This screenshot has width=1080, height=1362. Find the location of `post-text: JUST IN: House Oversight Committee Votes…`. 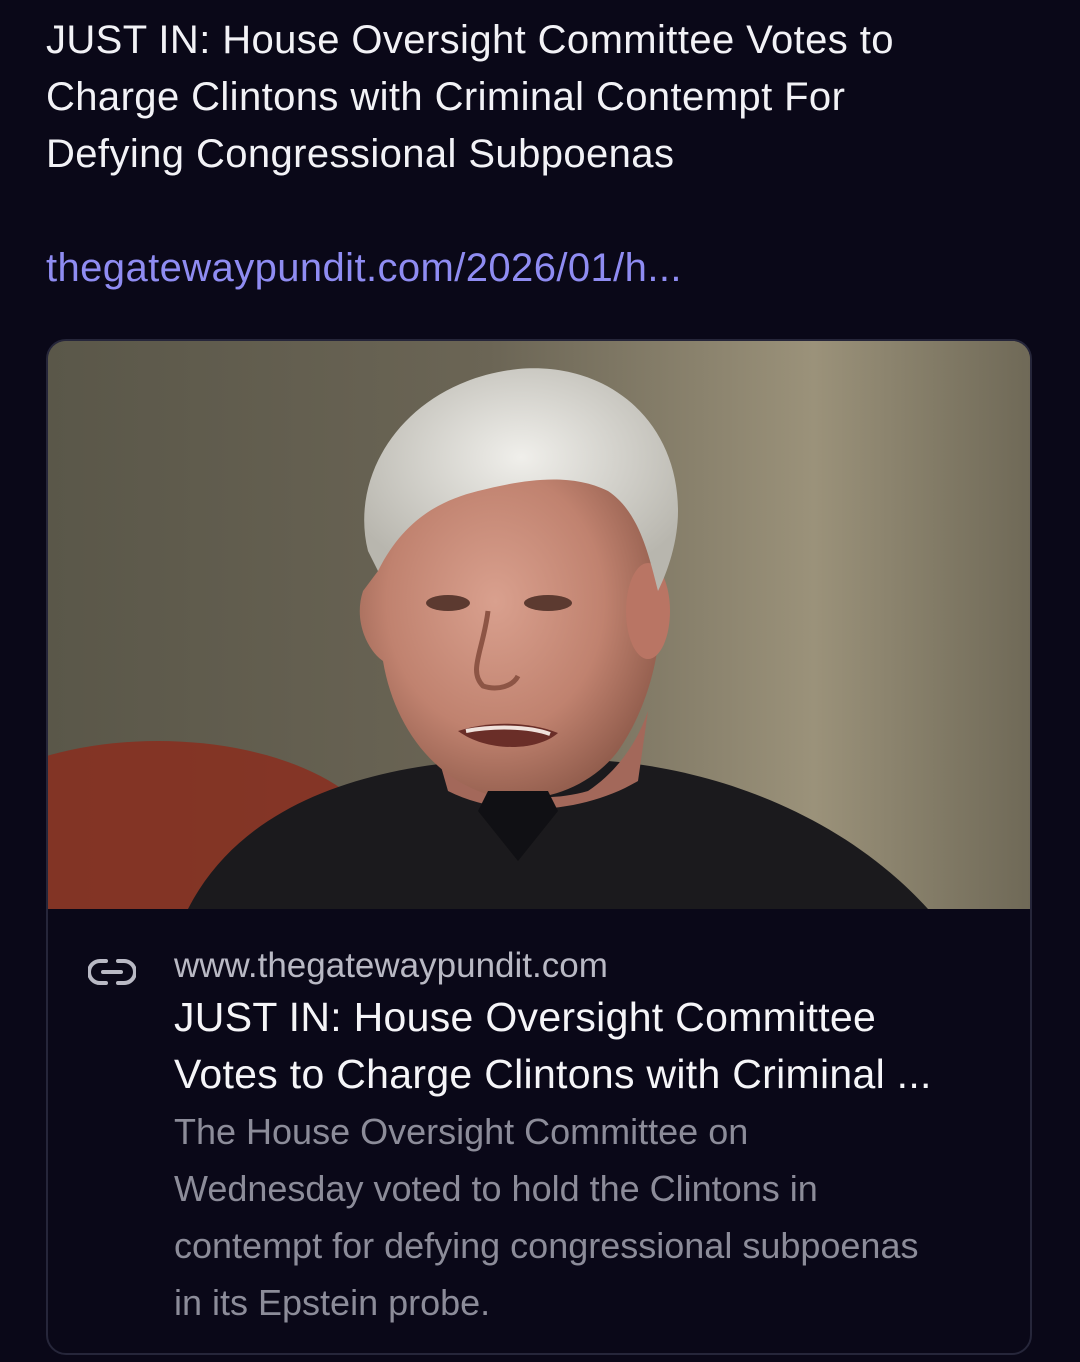

post-text: JUST IN: House Oversight Committee Votes… is located at coordinates (470, 97).